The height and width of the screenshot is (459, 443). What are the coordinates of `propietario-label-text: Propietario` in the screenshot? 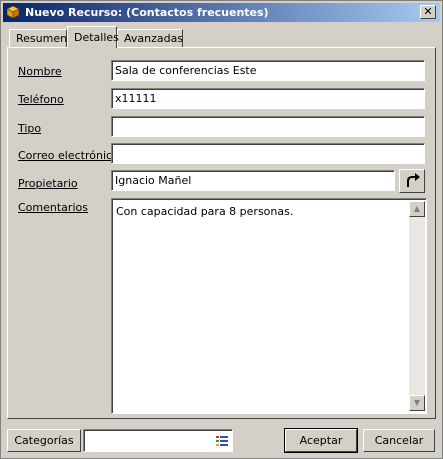 It's located at (48, 183).